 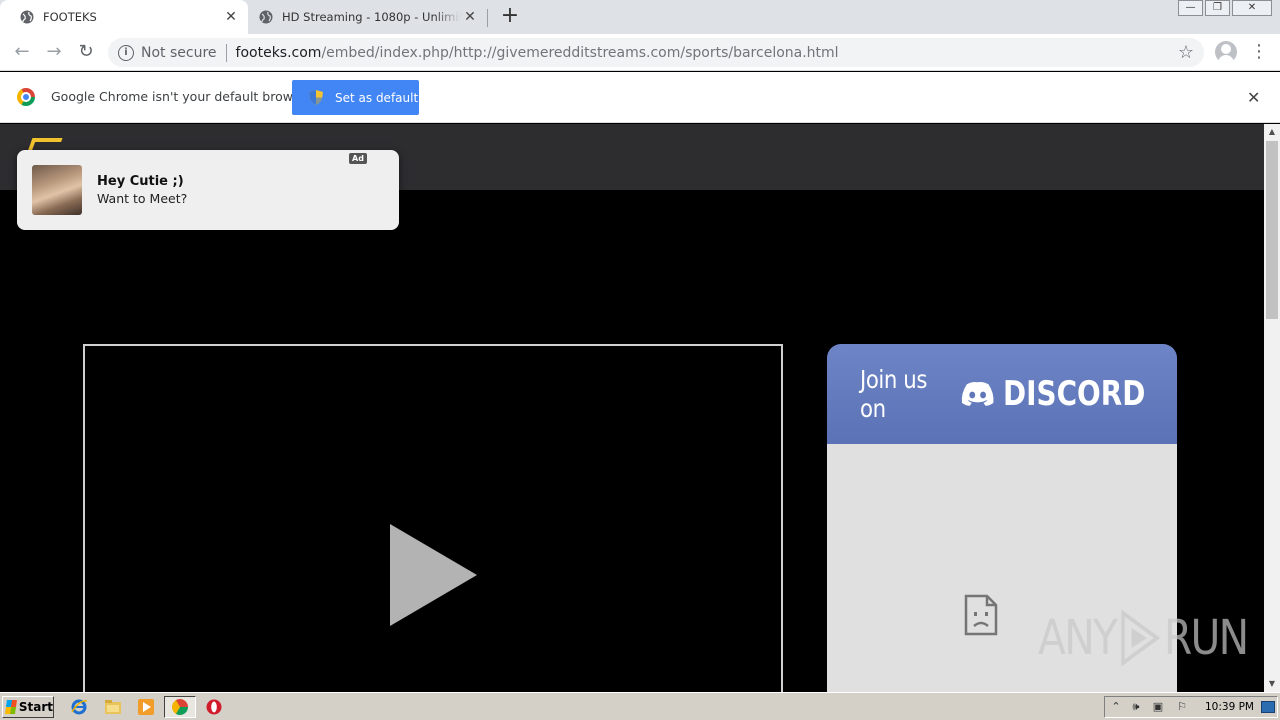 What do you see at coordinates (1191, 707) in the screenshot?
I see `system-tray: ⌃ 🕪 ▣ ⚐ 10:39 PM` at bounding box center [1191, 707].